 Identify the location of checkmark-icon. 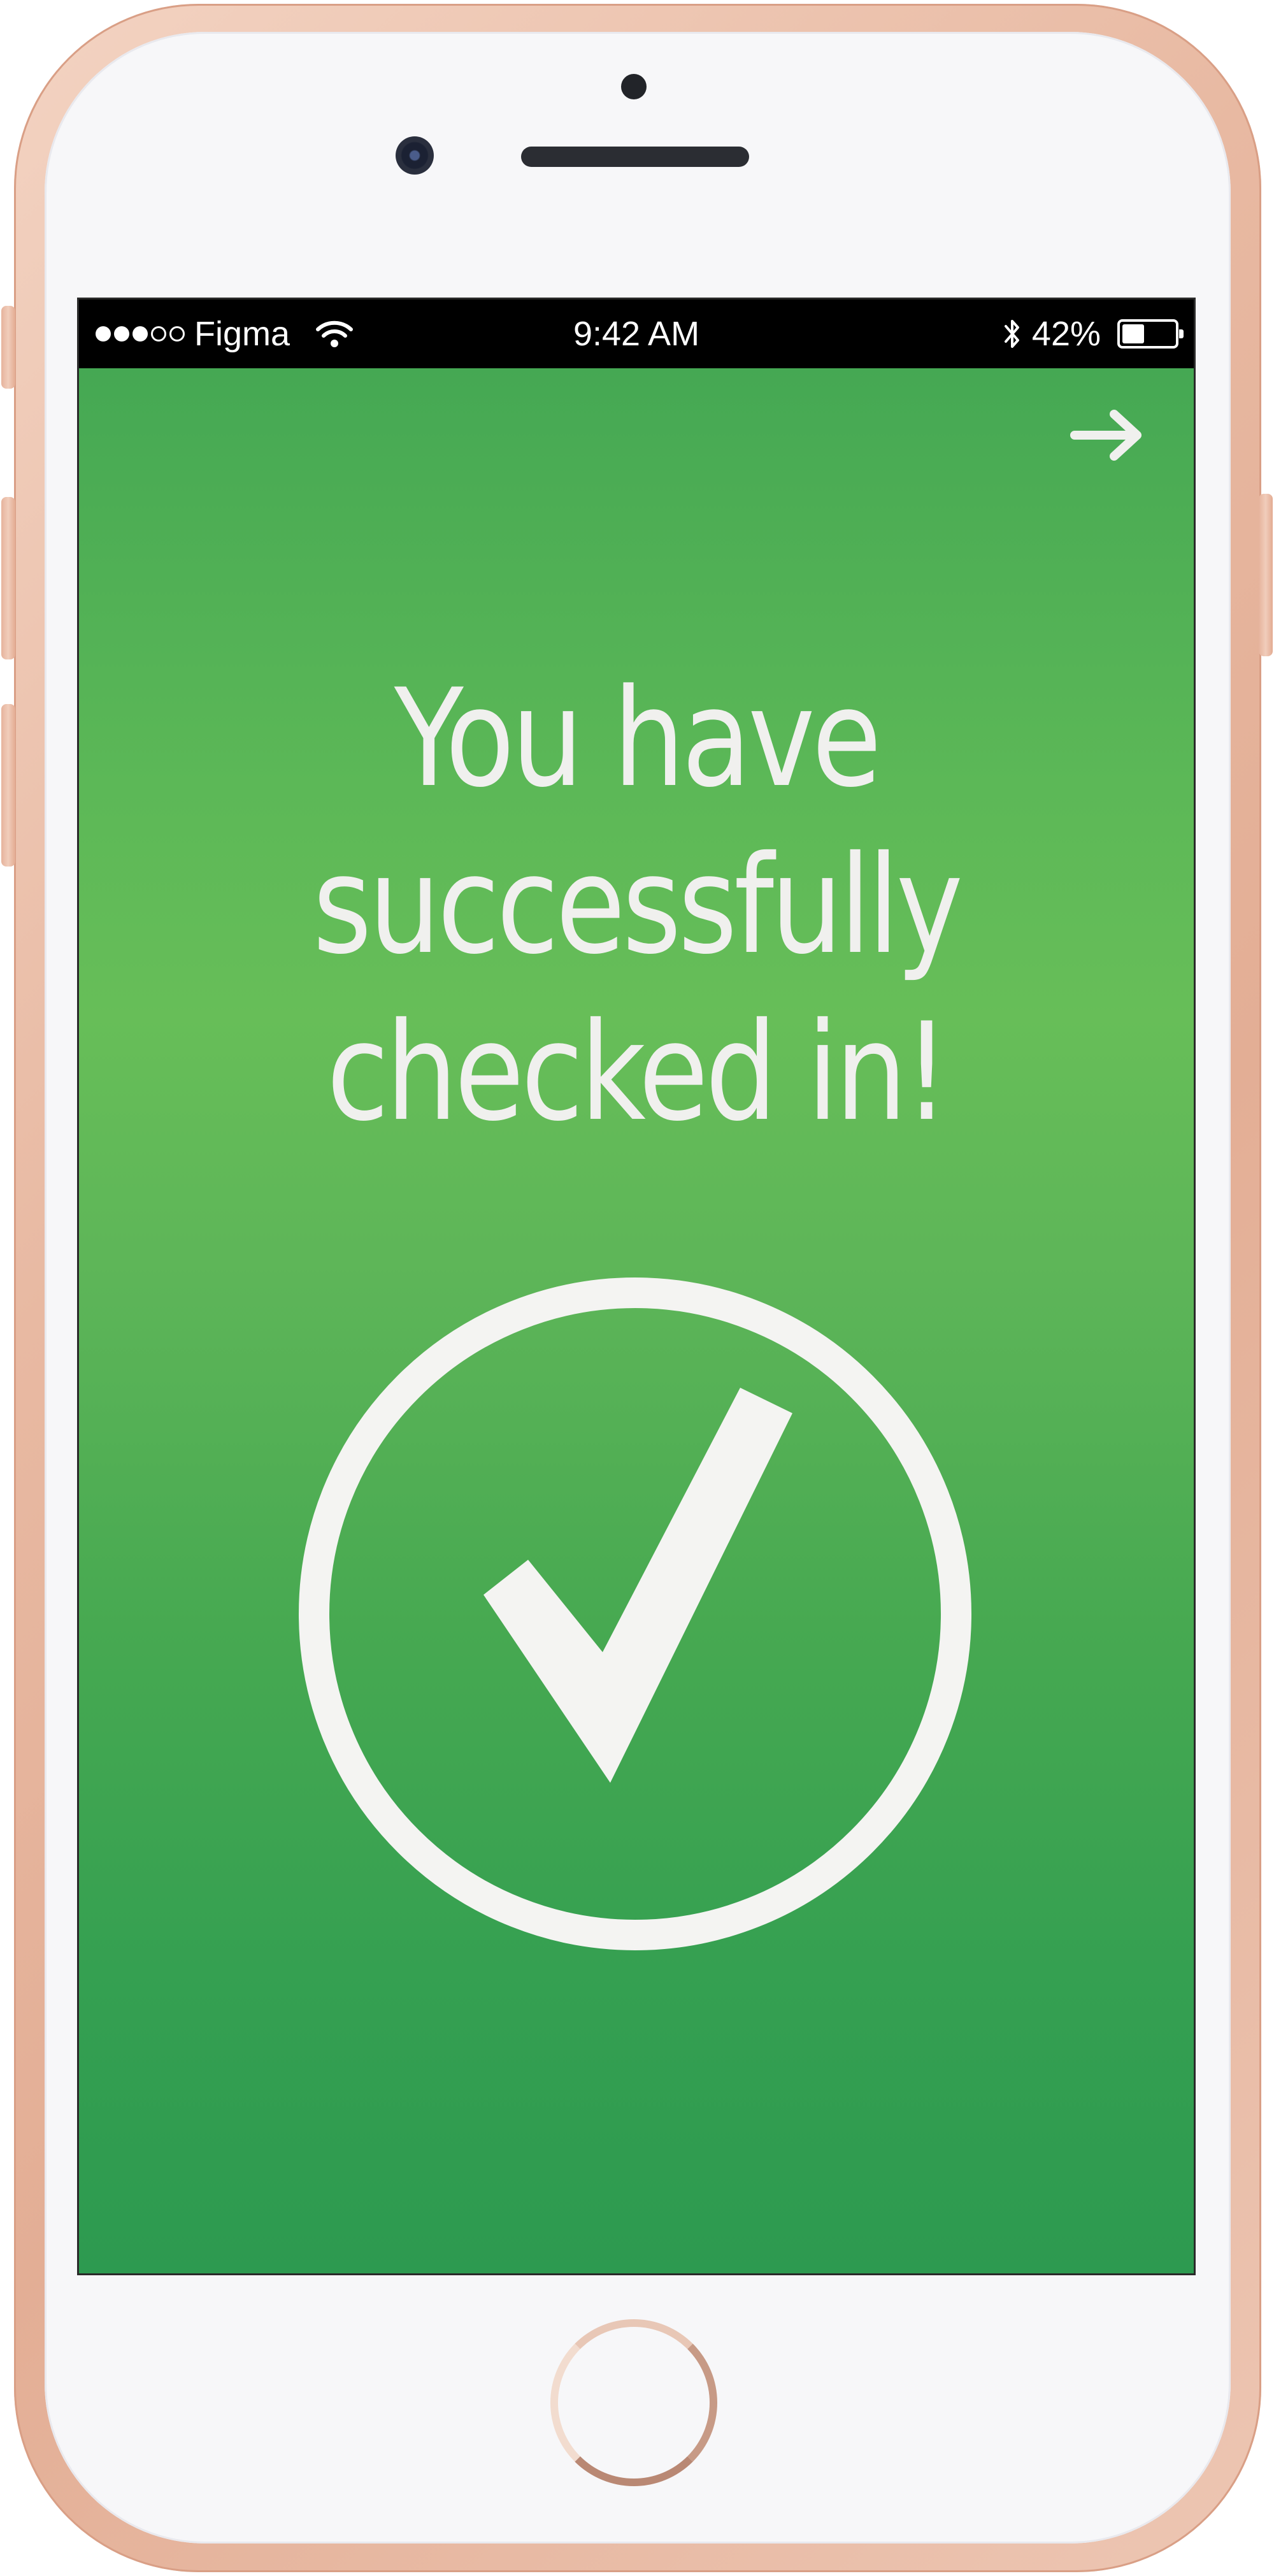
(638, 1586).